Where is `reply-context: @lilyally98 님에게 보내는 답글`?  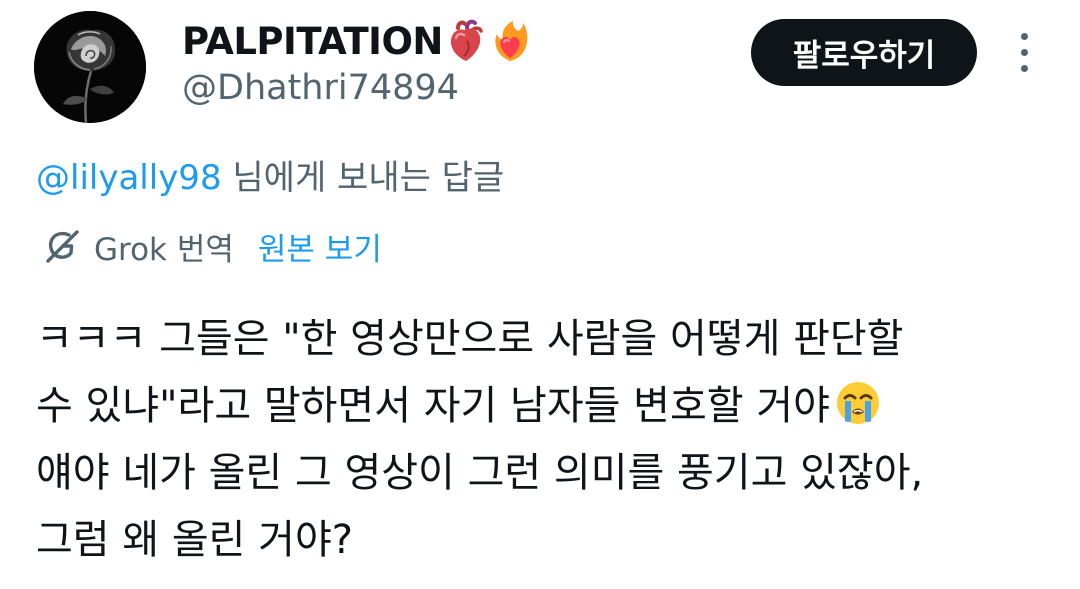
reply-context: @lilyally98 님에게 보내는 답글 is located at coordinates (270, 174).